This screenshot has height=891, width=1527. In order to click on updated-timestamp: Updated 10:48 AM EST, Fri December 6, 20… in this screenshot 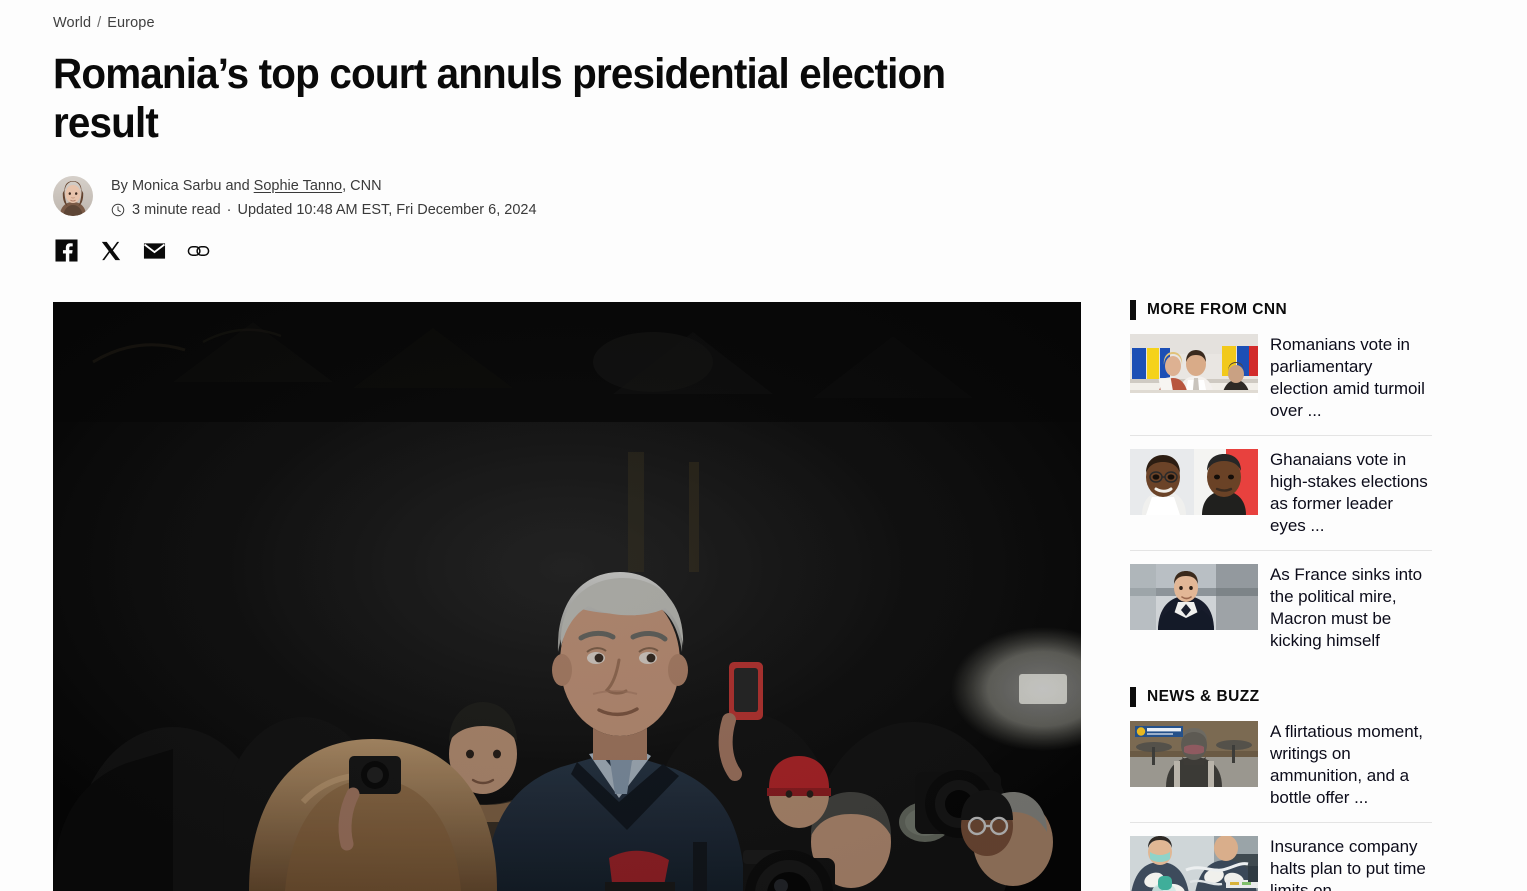, I will do `click(387, 210)`.